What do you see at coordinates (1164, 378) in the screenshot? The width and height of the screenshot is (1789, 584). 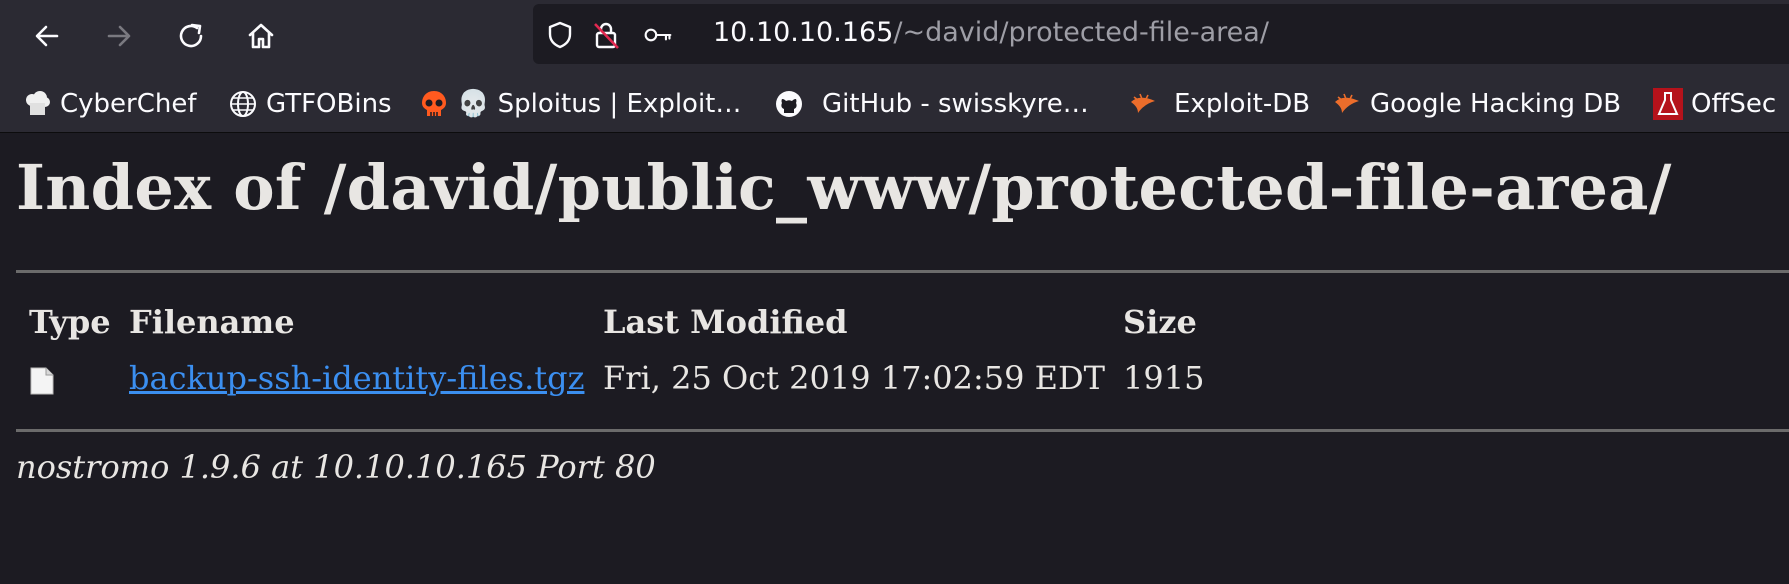 I see `file-size: 1915` at bounding box center [1164, 378].